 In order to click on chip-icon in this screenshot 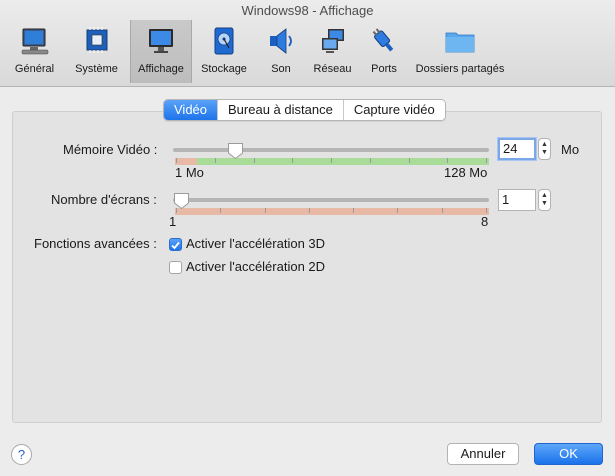, I will do `click(97, 41)`.